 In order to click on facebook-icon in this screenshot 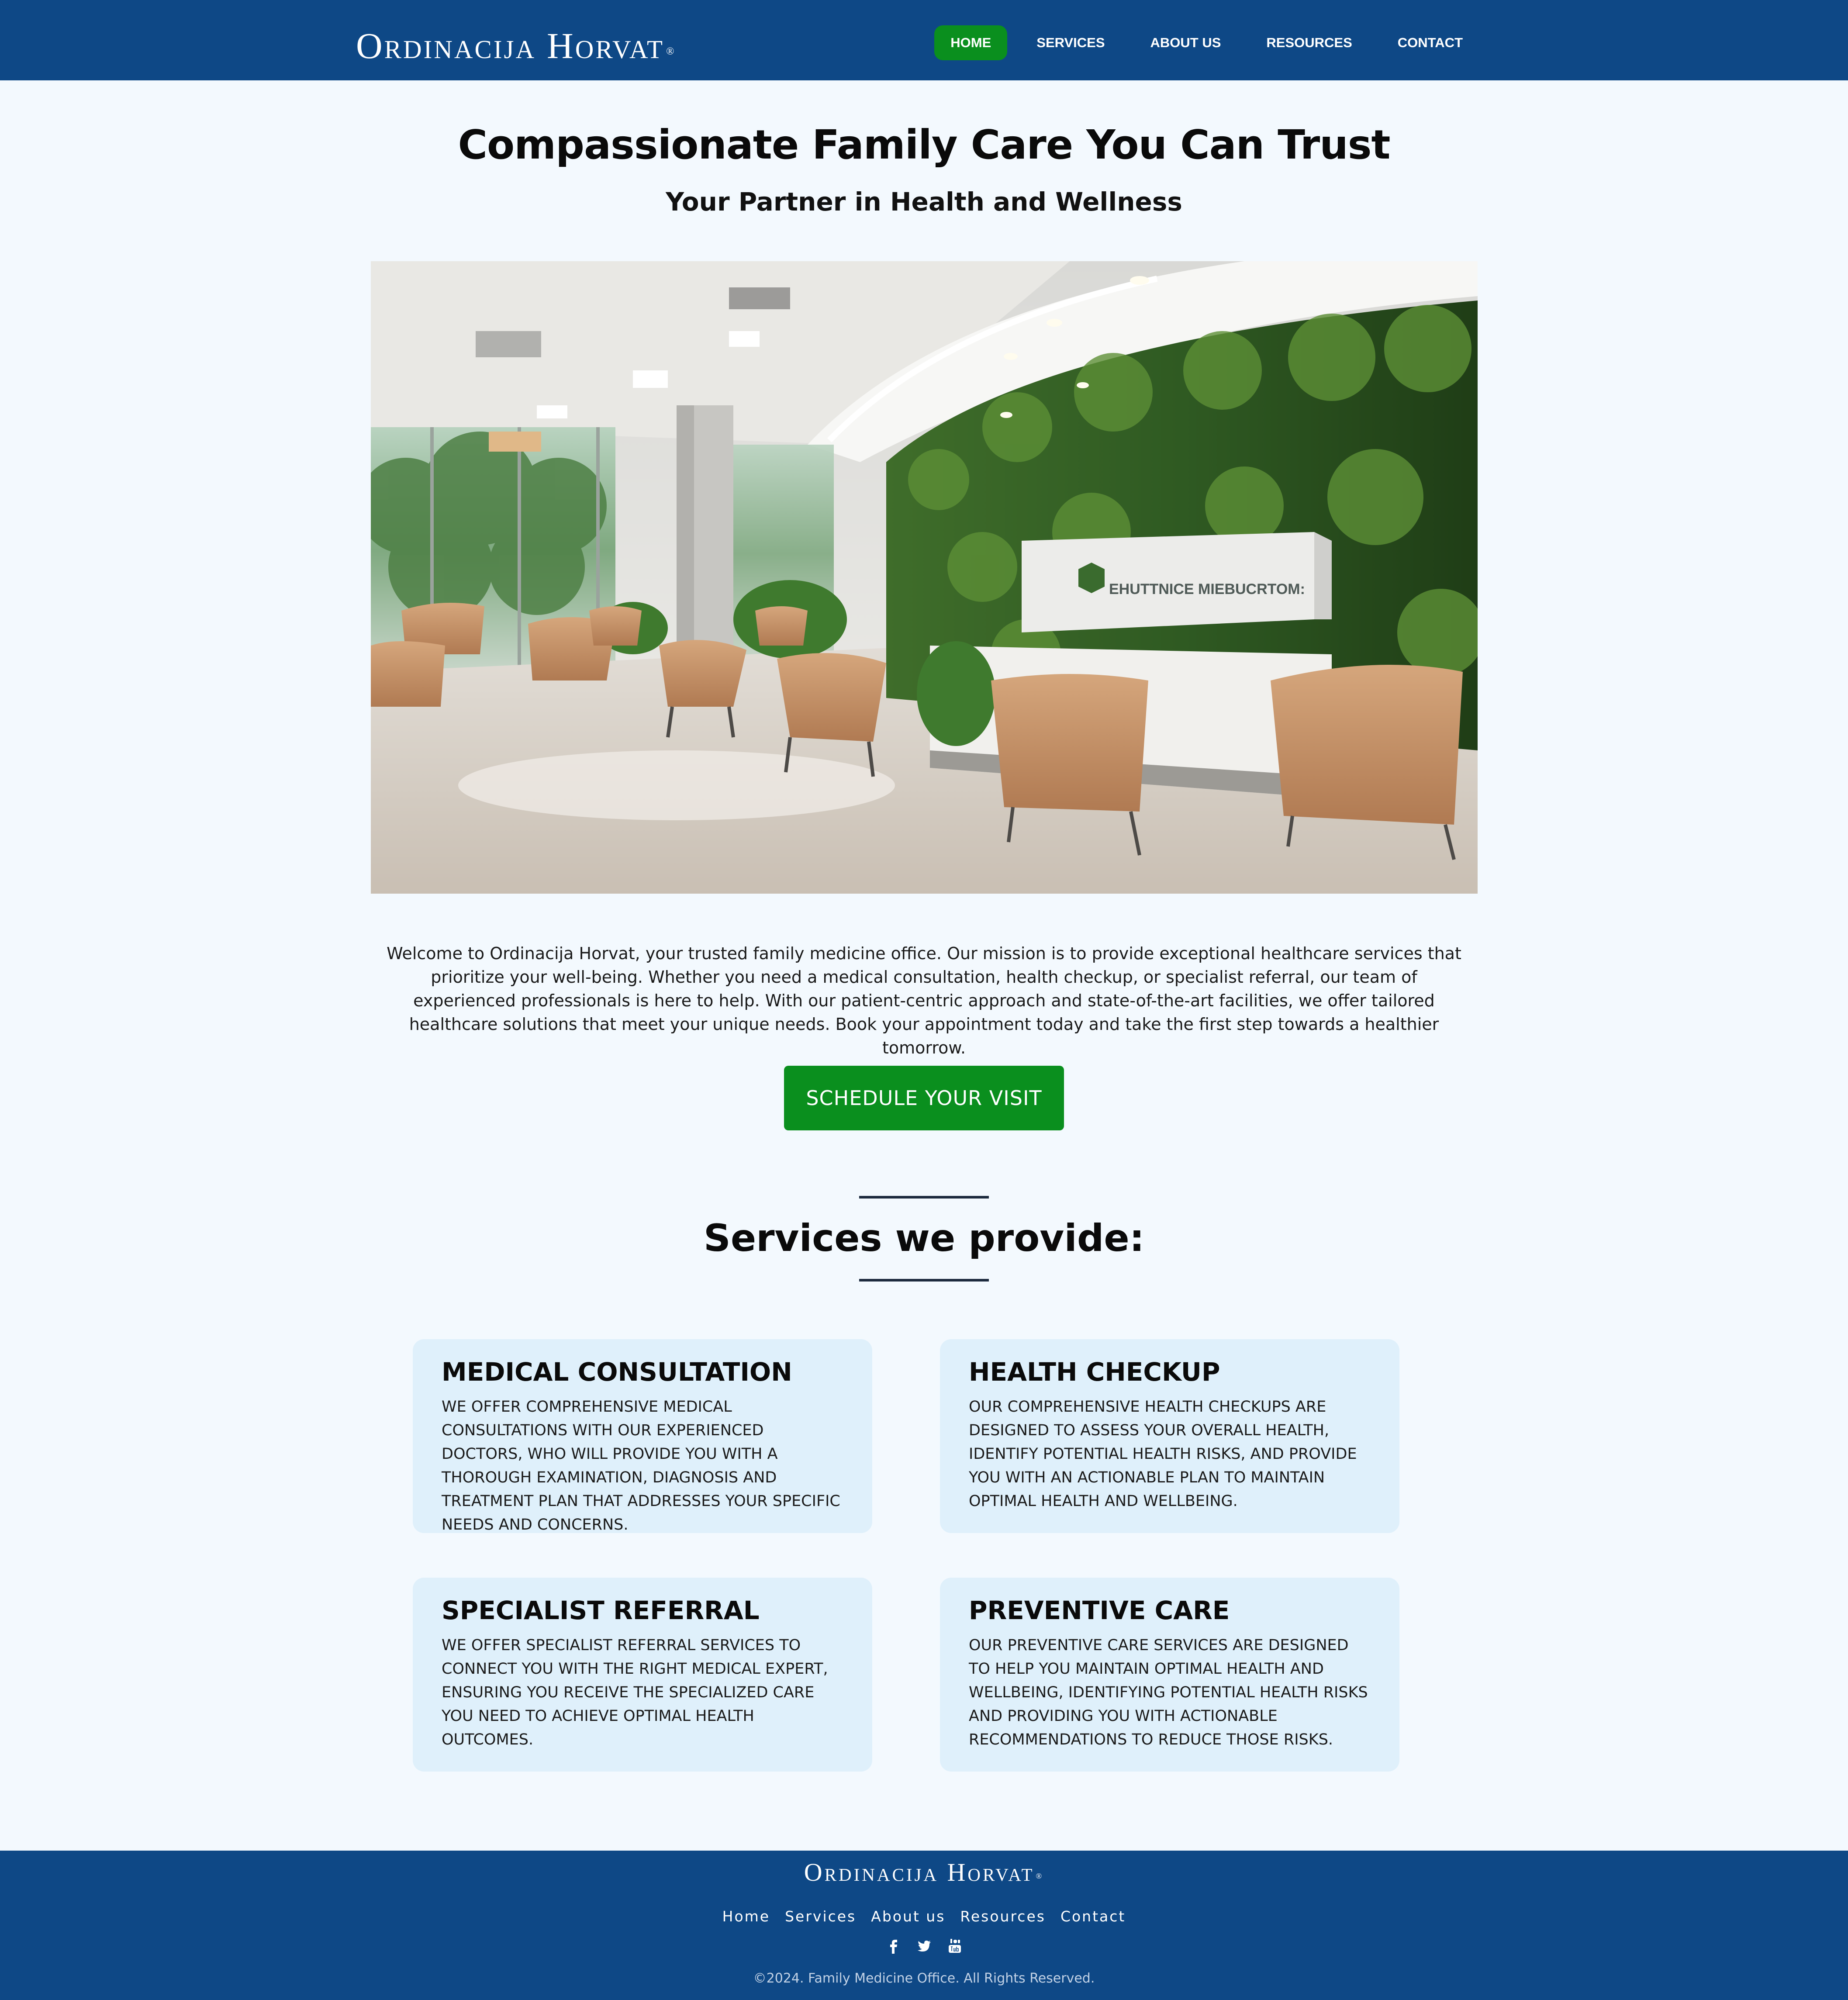, I will do `click(893, 1946)`.